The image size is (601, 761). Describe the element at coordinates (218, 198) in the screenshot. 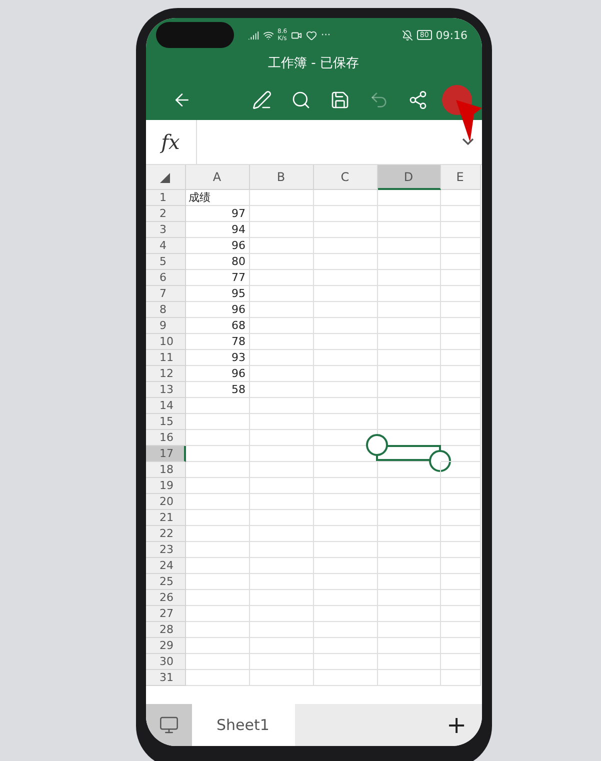

I see `table-cell: 成绩` at that location.